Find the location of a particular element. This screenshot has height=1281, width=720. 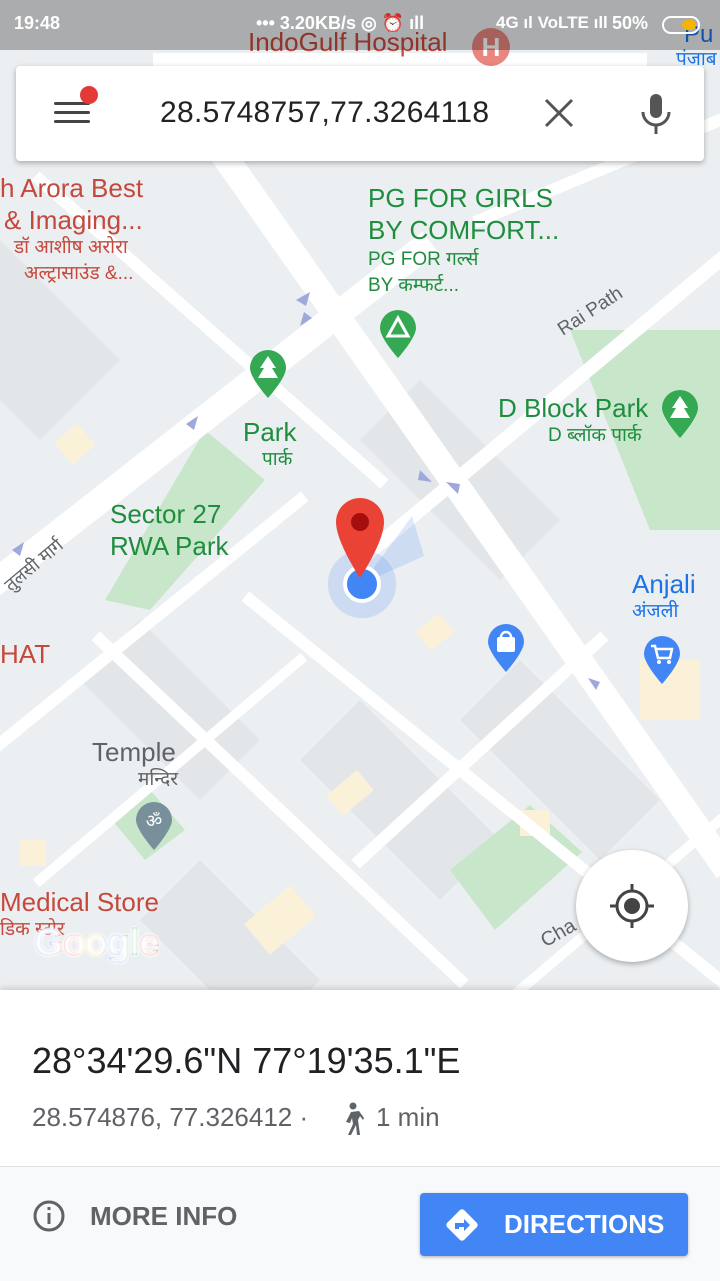

map-label-temple-hindi: मन्दिर is located at coordinates (158, 779).